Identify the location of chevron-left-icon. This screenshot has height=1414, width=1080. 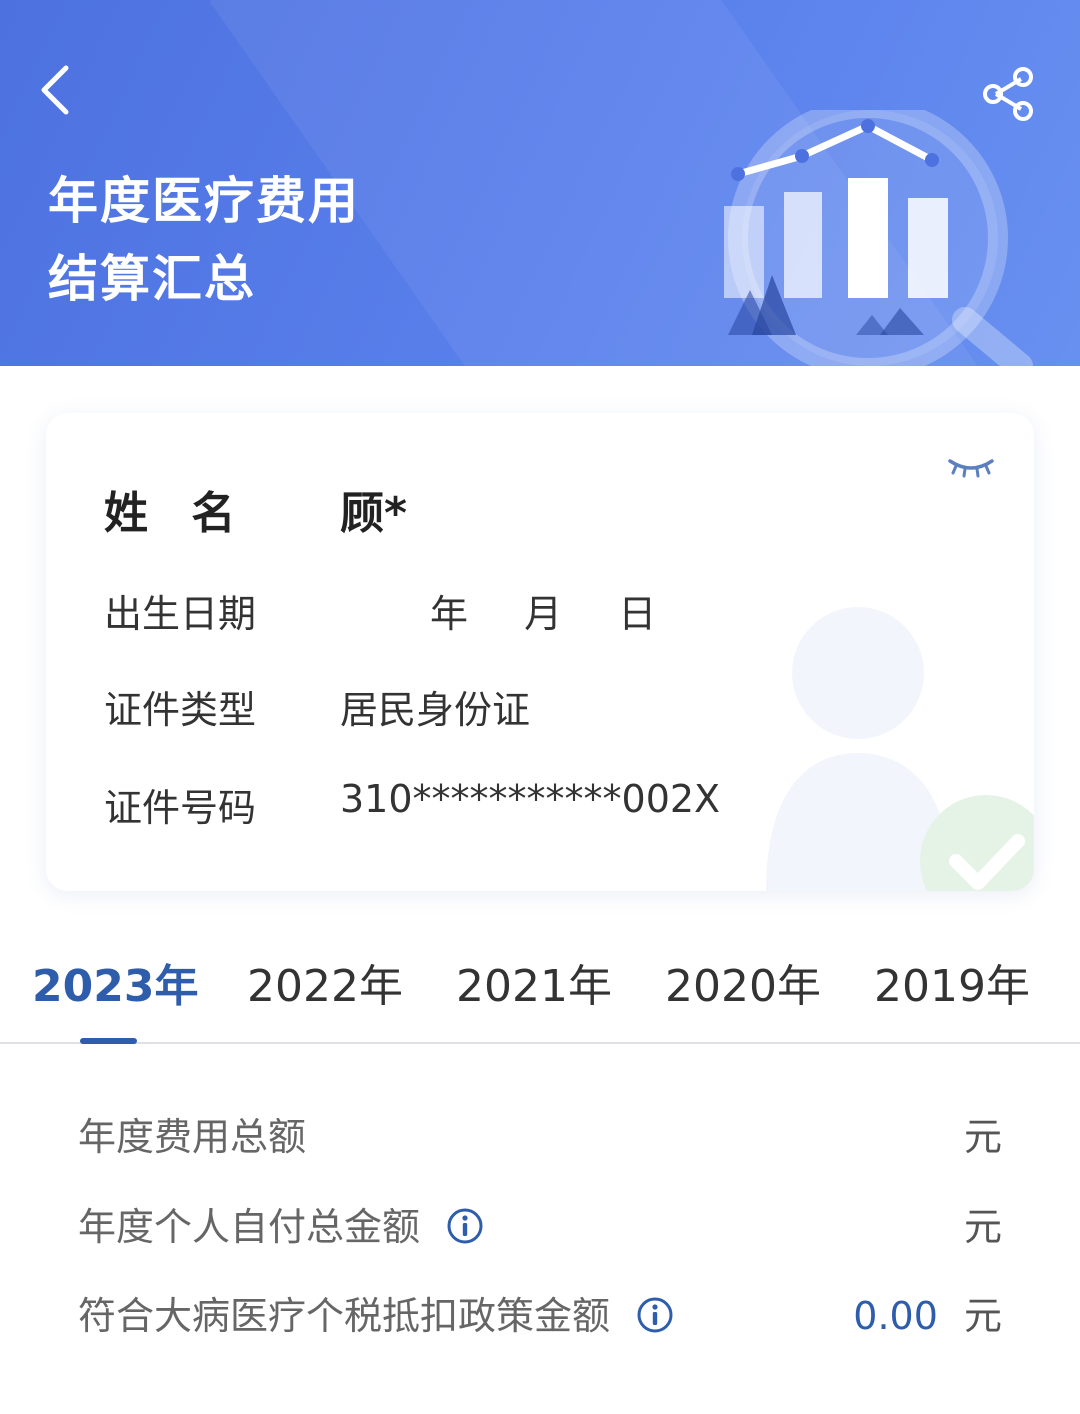
(55, 90).